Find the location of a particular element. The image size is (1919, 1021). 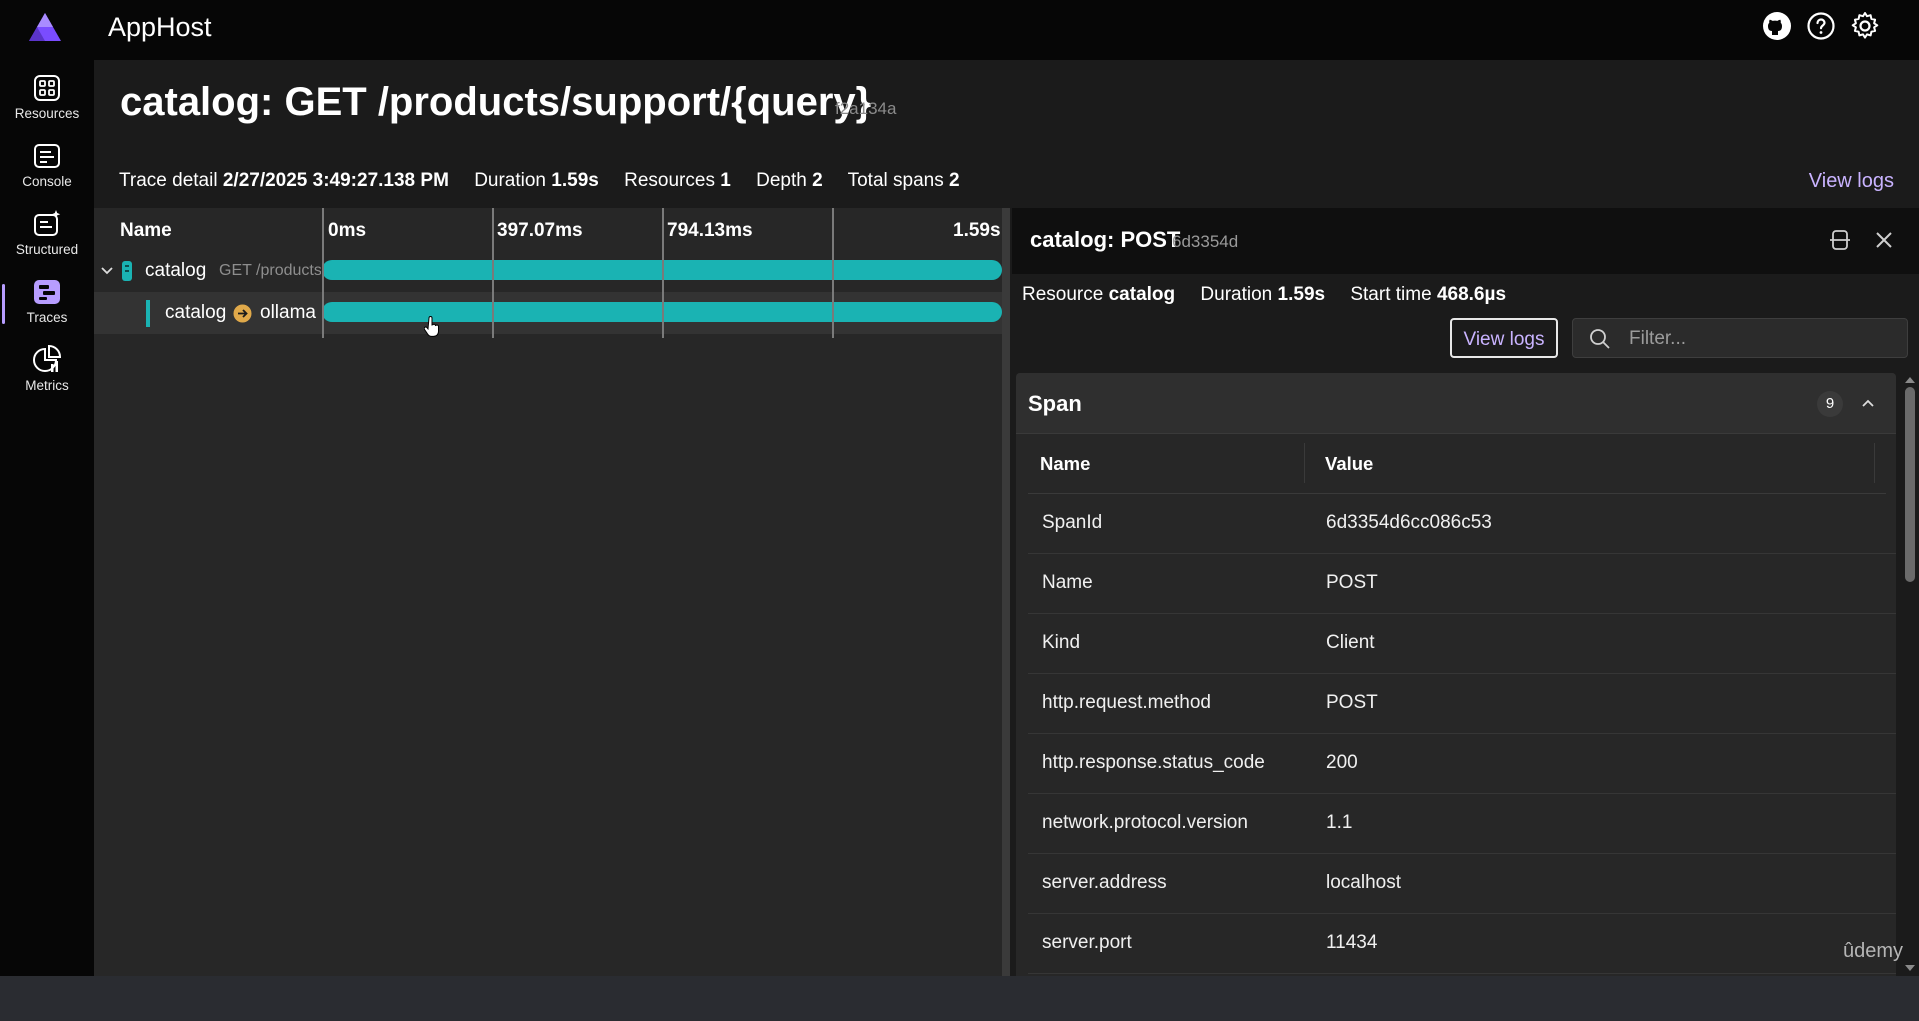

detail-header: catalog: POST 6d3354d is located at coordinates (1465, 241).